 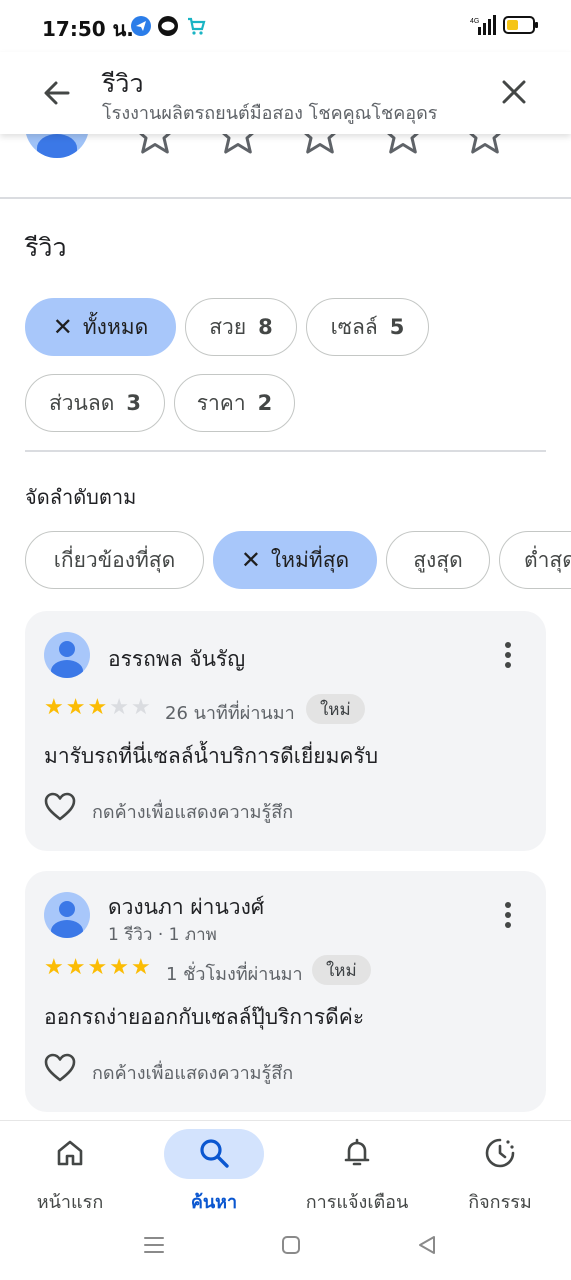 What do you see at coordinates (357, 1152) in the screenshot?
I see `bell-icon` at bounding box center [357, 1152].